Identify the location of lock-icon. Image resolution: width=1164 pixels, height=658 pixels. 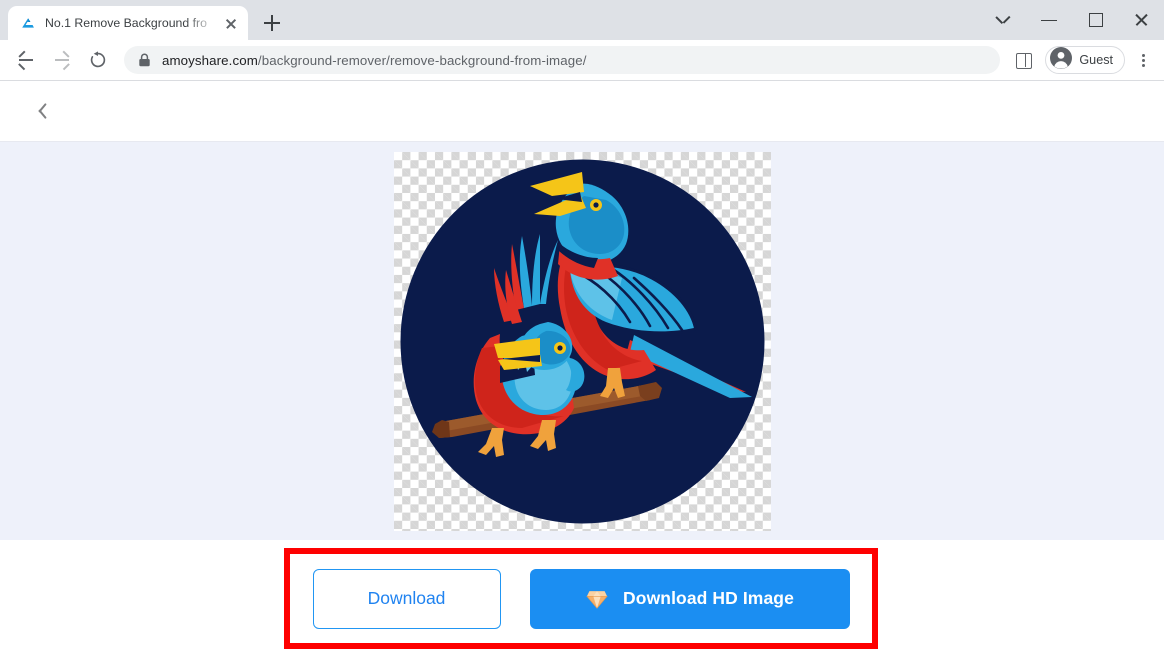
(144, 60).